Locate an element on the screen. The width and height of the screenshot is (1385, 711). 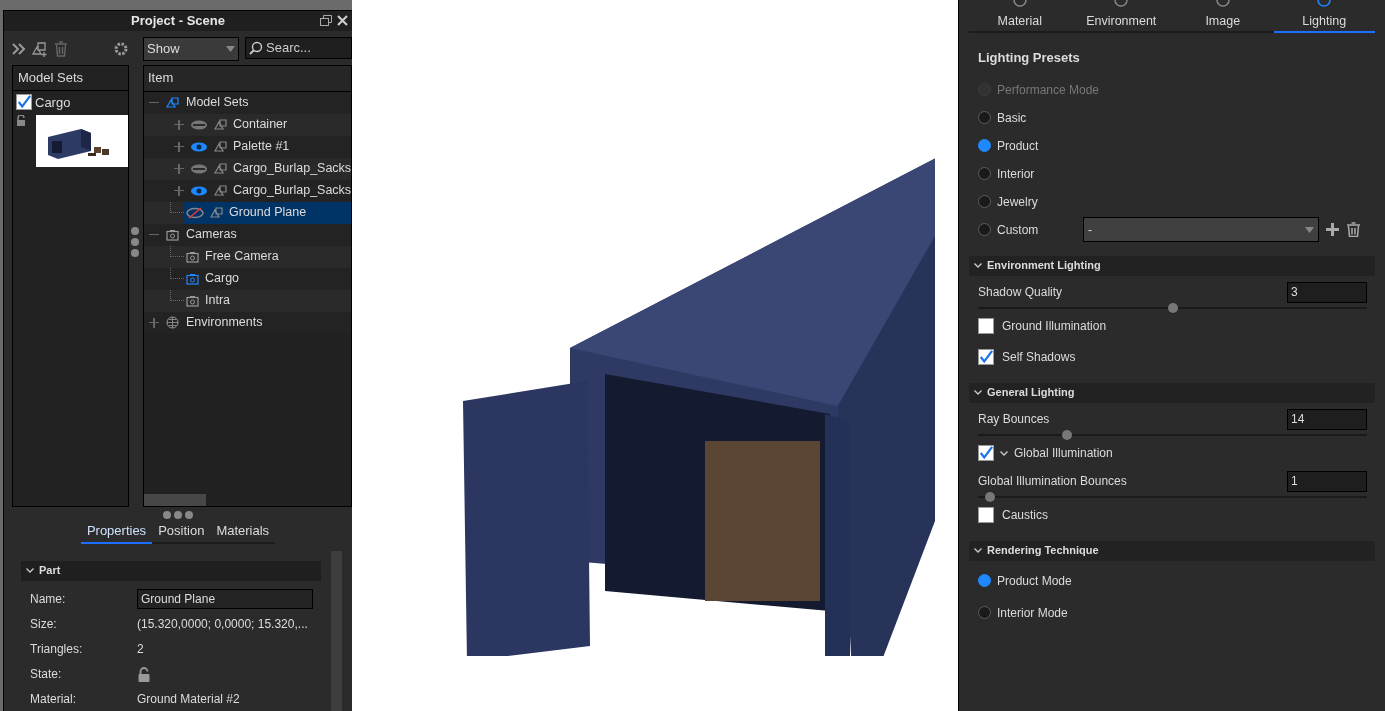
setting-label: Ray Bounces is located at coordinates (1014, 419).